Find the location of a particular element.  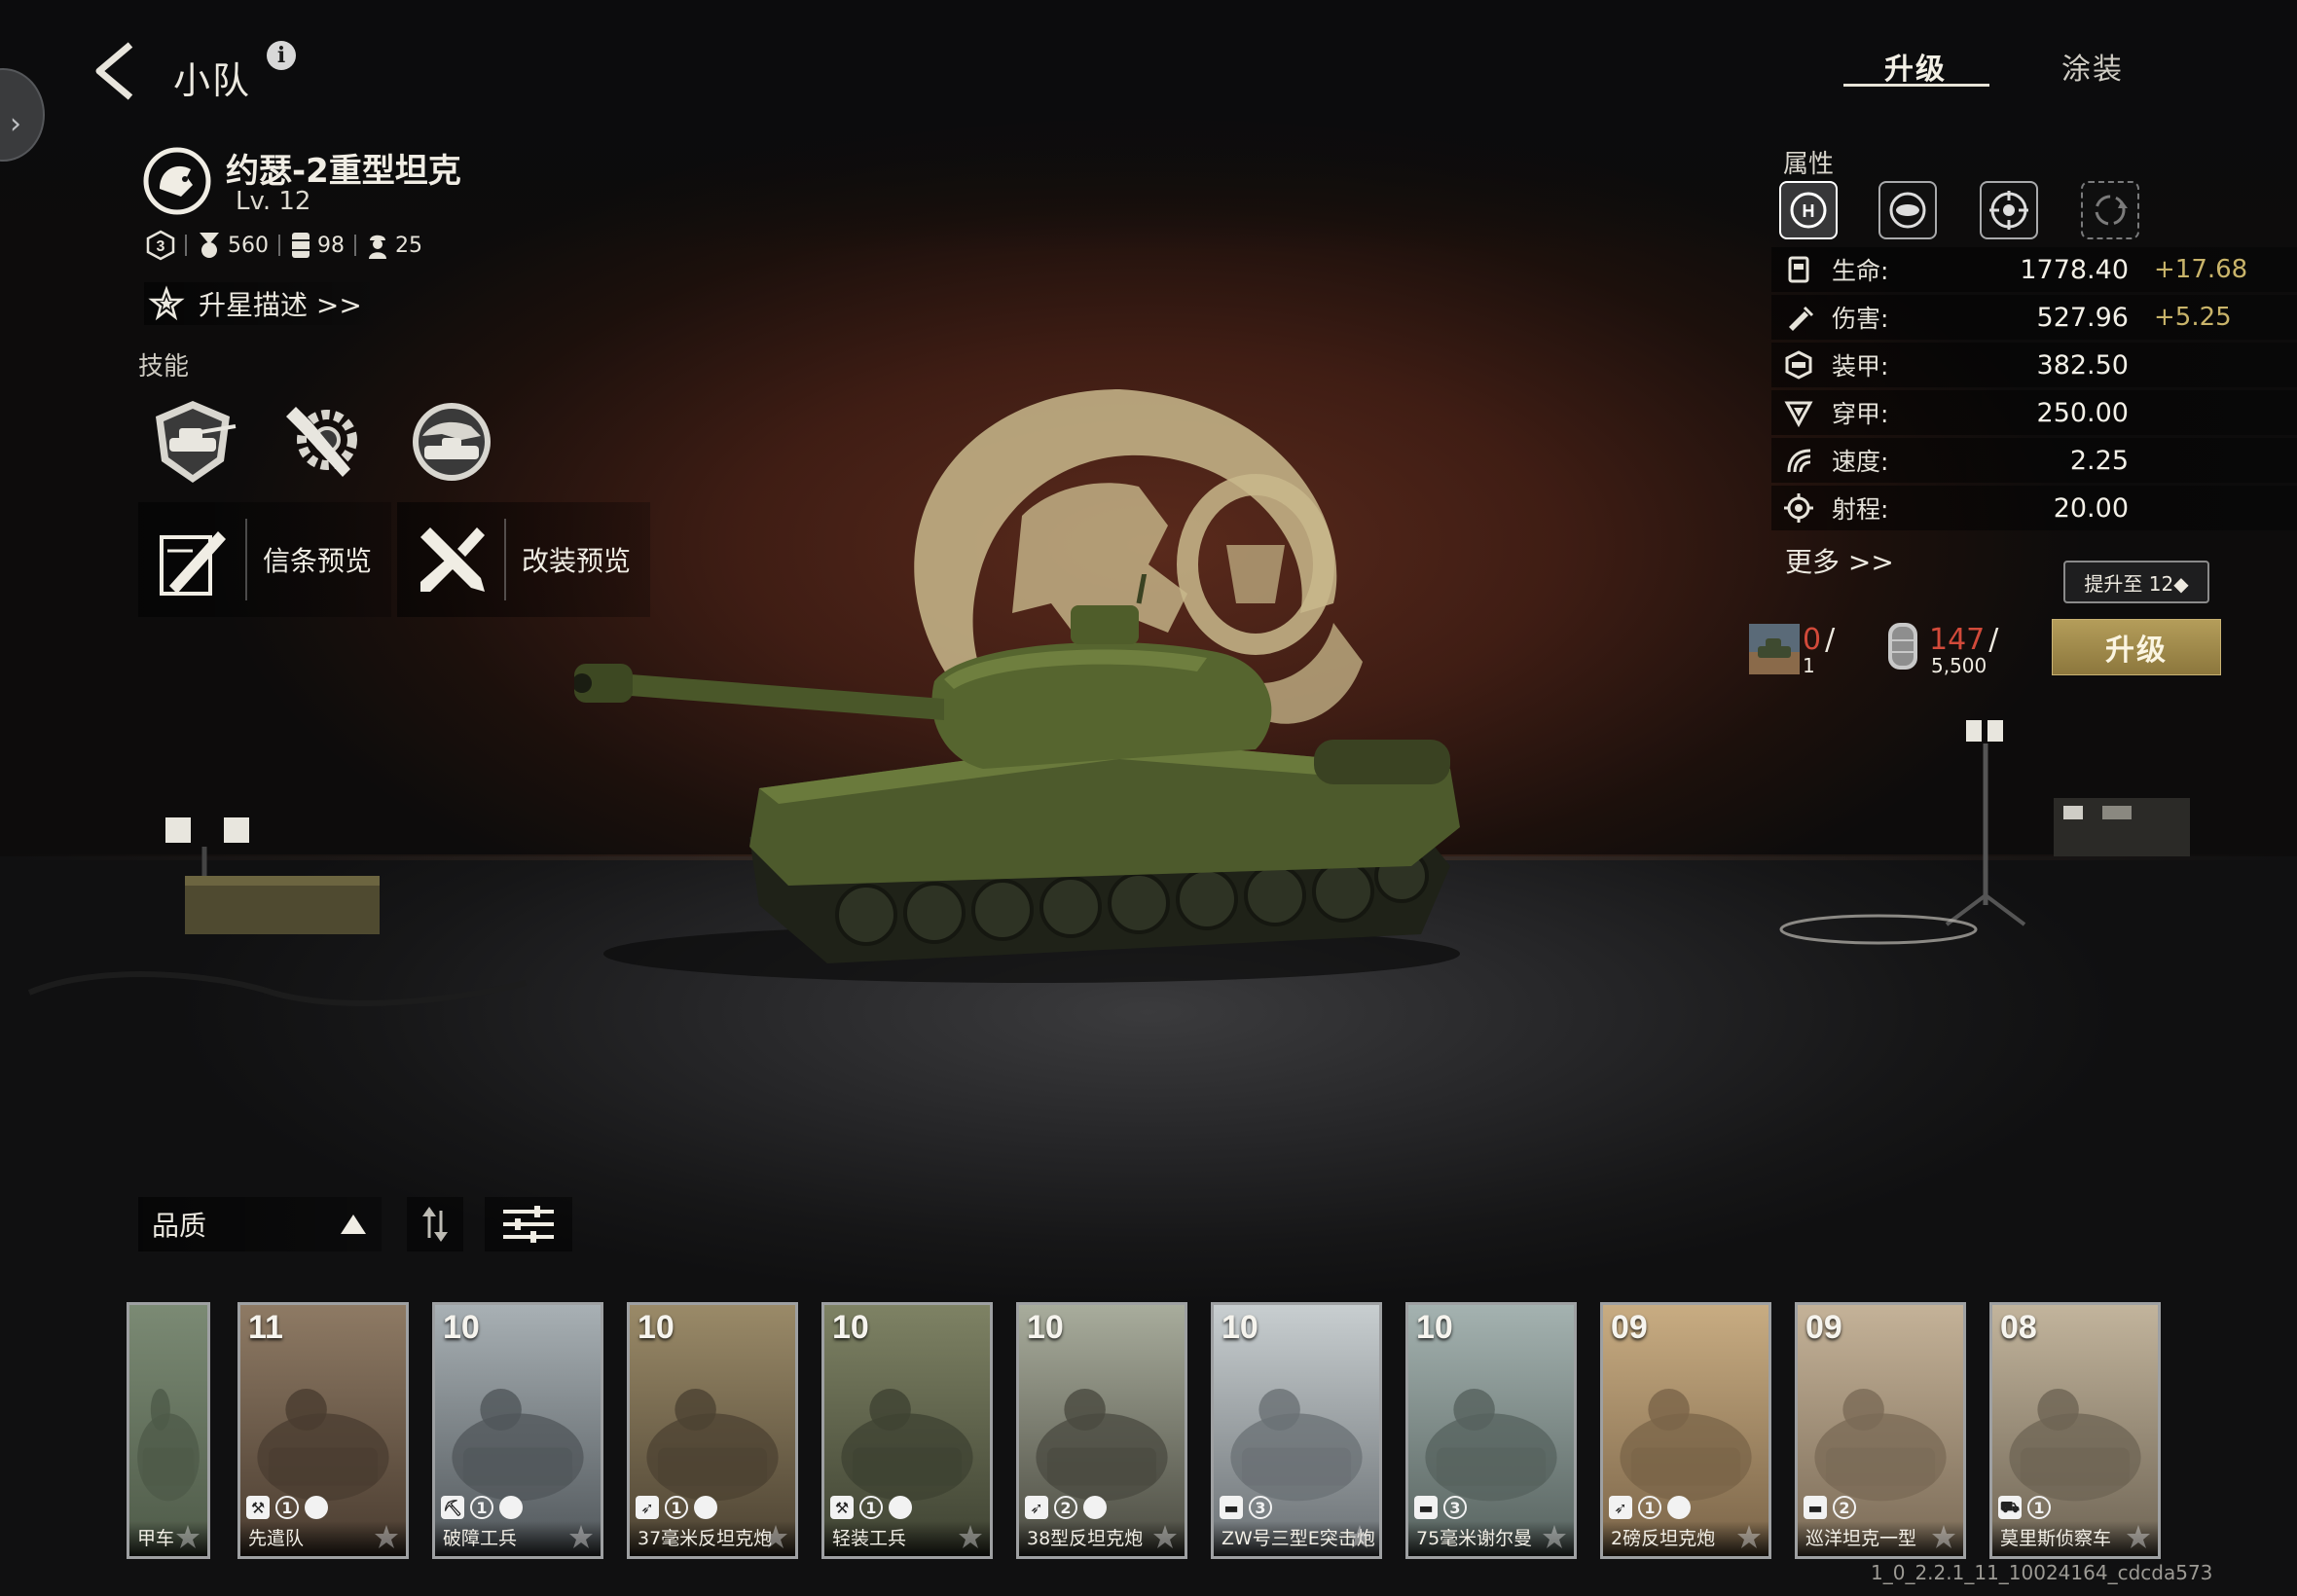

car-class-icon: ⛟ is located at coordinates (2010, 1507).